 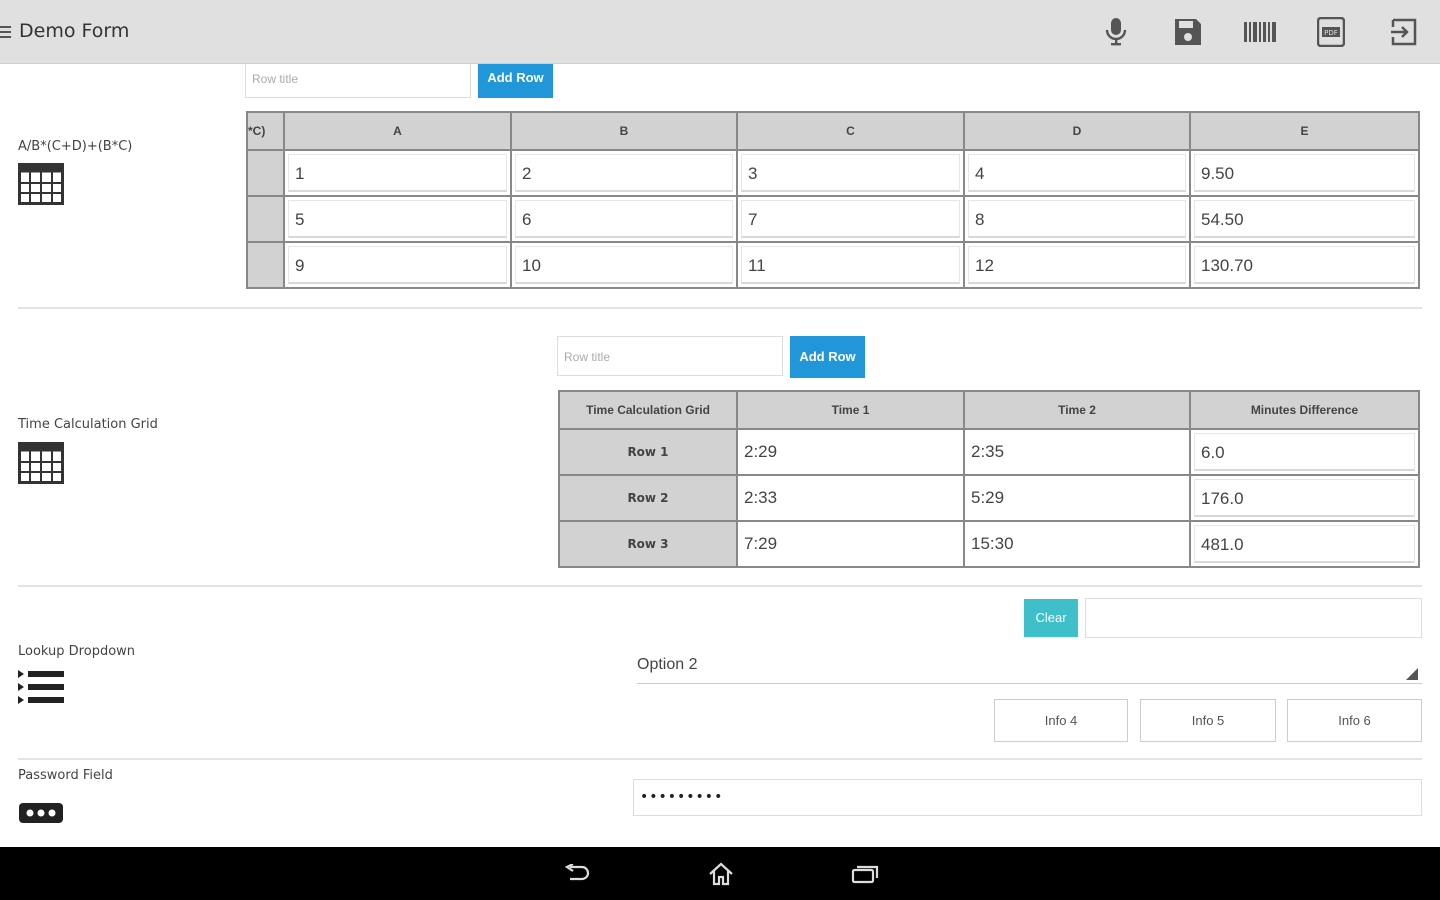 I want to click on info-4-button: Info 4, so click(x=1061, y=720).